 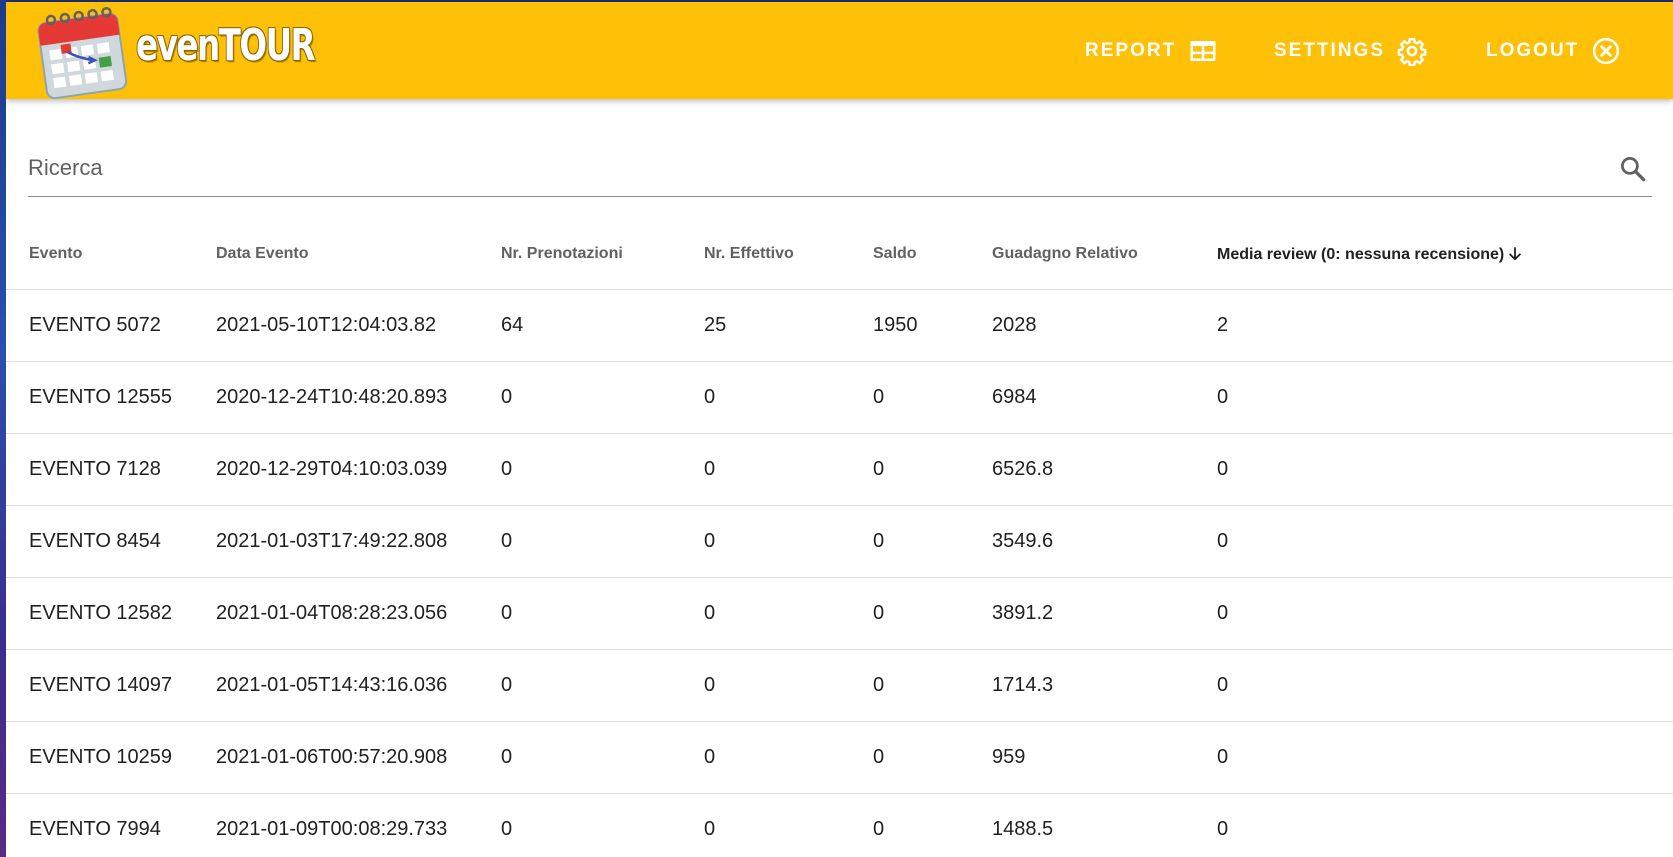 I want to click on logout-button: LOGOUT, so click(x=1553, y=50).